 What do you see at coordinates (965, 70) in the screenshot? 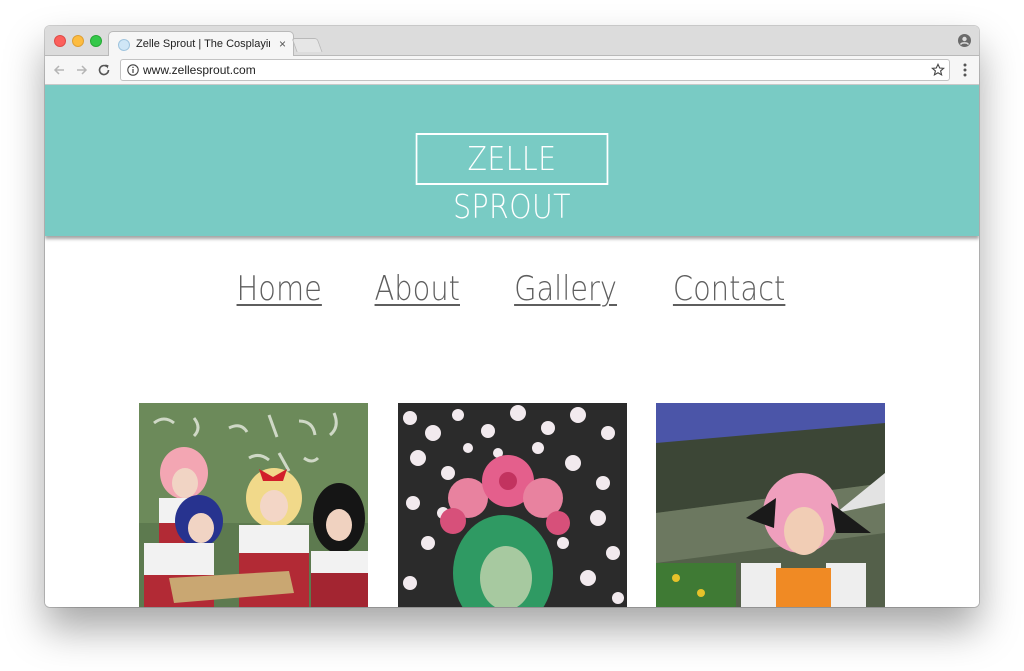
I see `menu-icon` at bounding box center [965, 70].